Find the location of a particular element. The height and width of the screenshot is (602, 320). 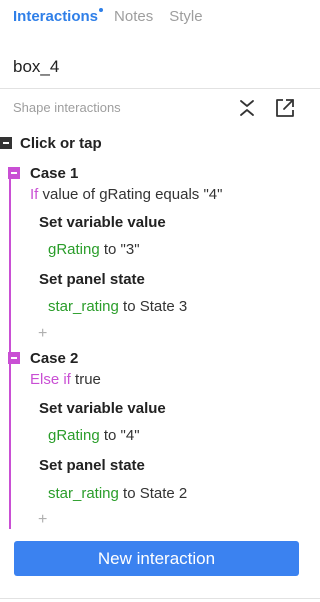

case-1-action-1-title: Set variable value is located at coordinates (102, 222).